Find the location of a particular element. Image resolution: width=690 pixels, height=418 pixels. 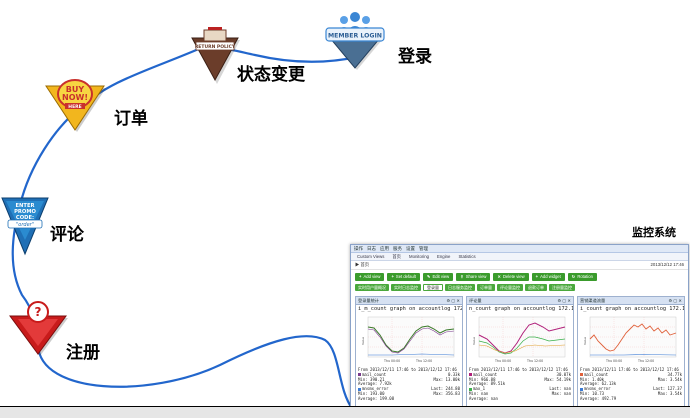

graph-3: Value Thu 00:00 Thu 12:00 is located at coordinates (630, 339).